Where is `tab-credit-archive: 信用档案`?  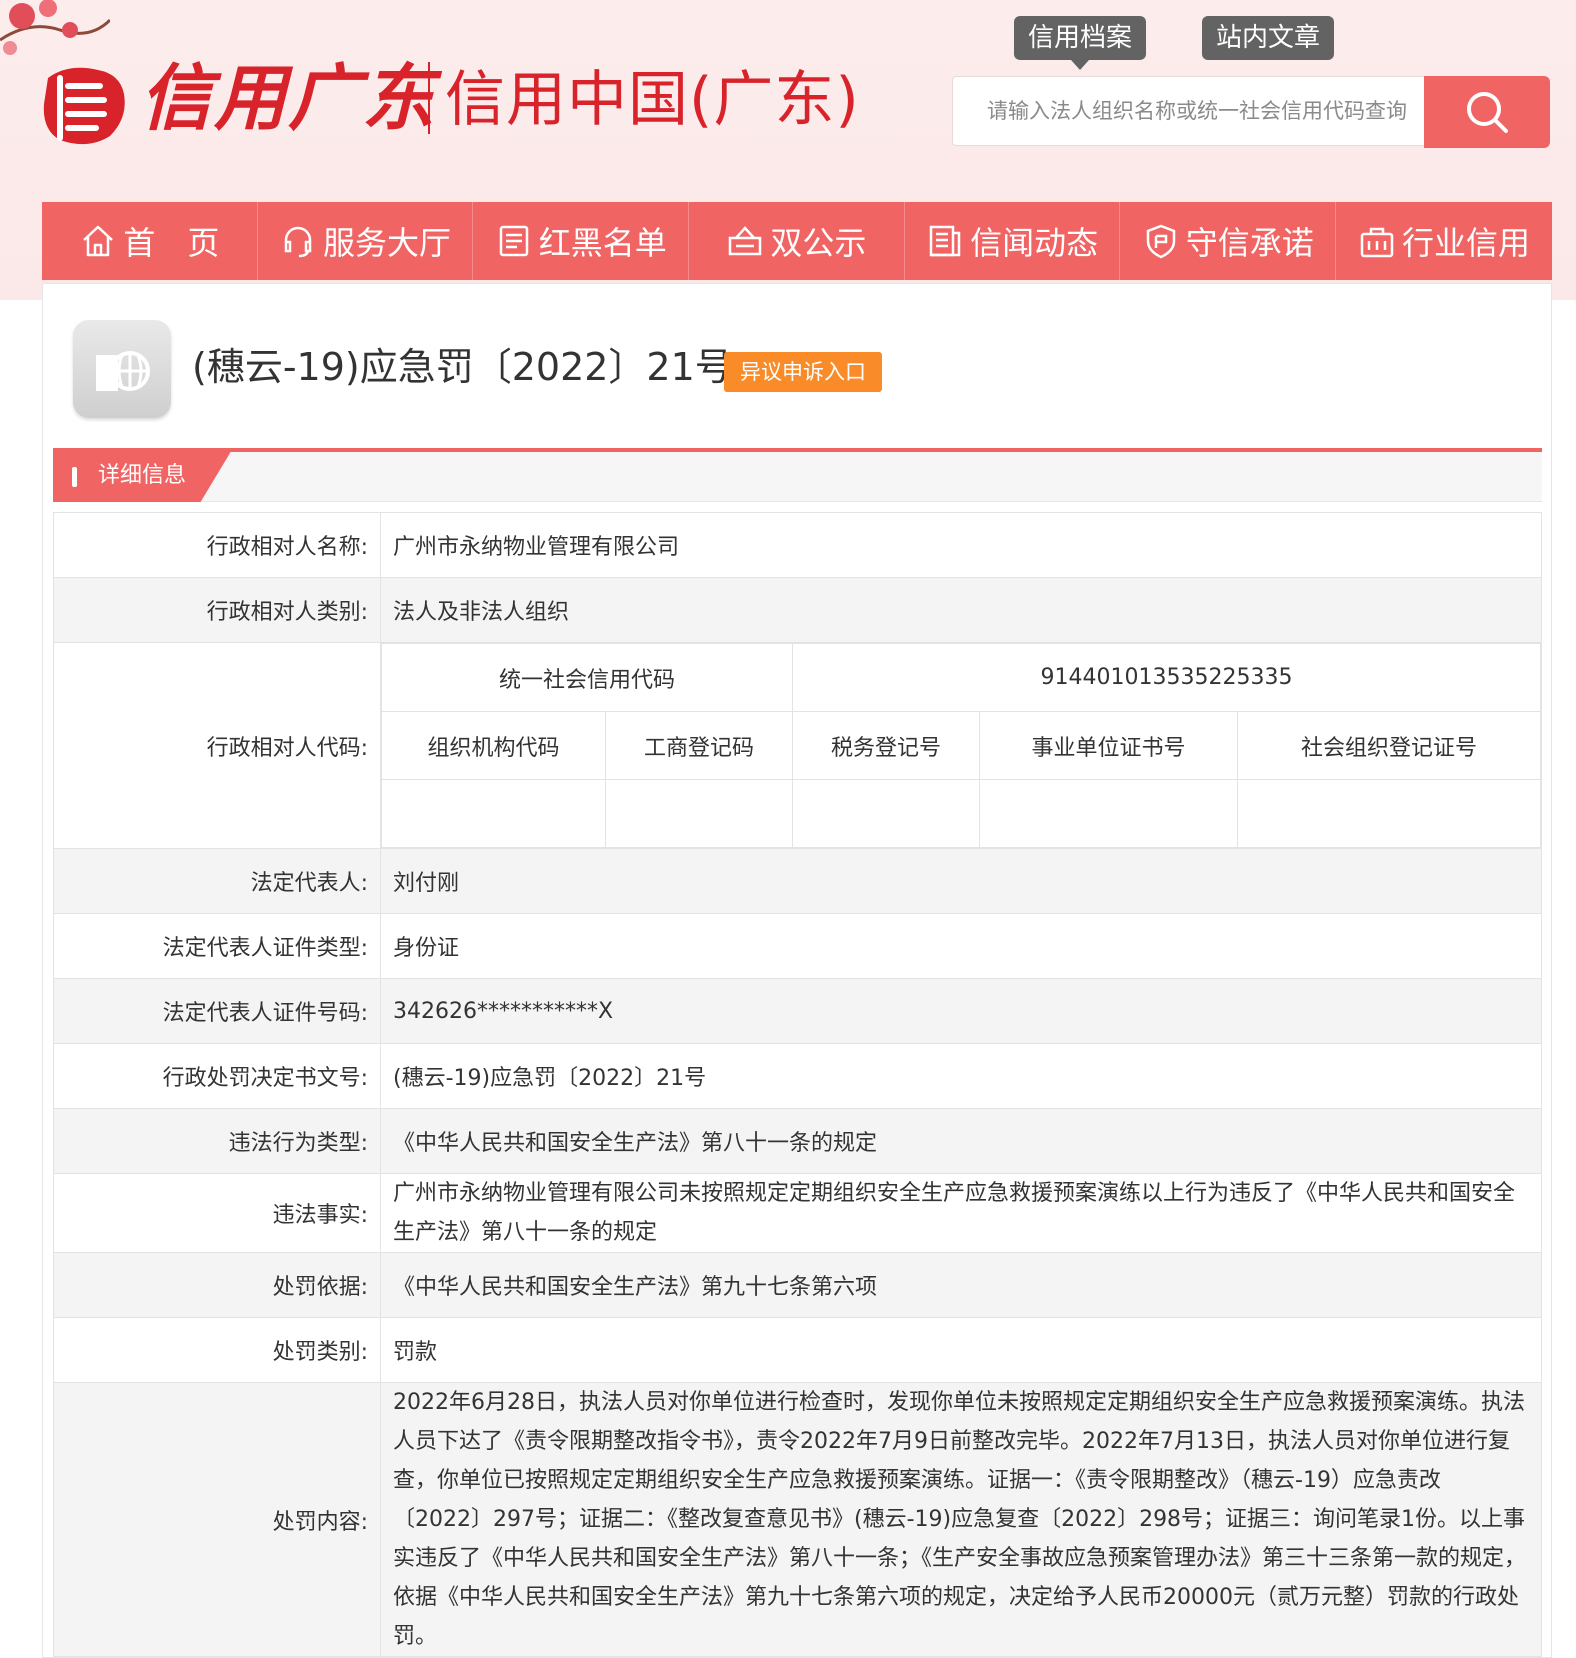 tab-credit-archive: 信用档案 is located at coordinates (1080, 43).